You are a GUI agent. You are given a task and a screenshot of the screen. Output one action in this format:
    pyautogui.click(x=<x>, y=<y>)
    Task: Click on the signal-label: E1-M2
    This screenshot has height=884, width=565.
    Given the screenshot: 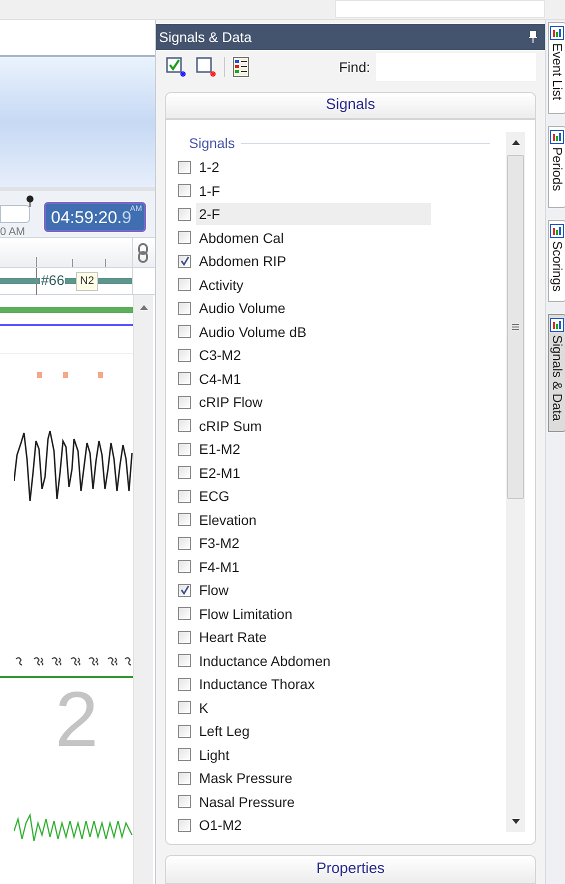 What is the action you would take?
    pyautogui.click(x=219, y=449)
    